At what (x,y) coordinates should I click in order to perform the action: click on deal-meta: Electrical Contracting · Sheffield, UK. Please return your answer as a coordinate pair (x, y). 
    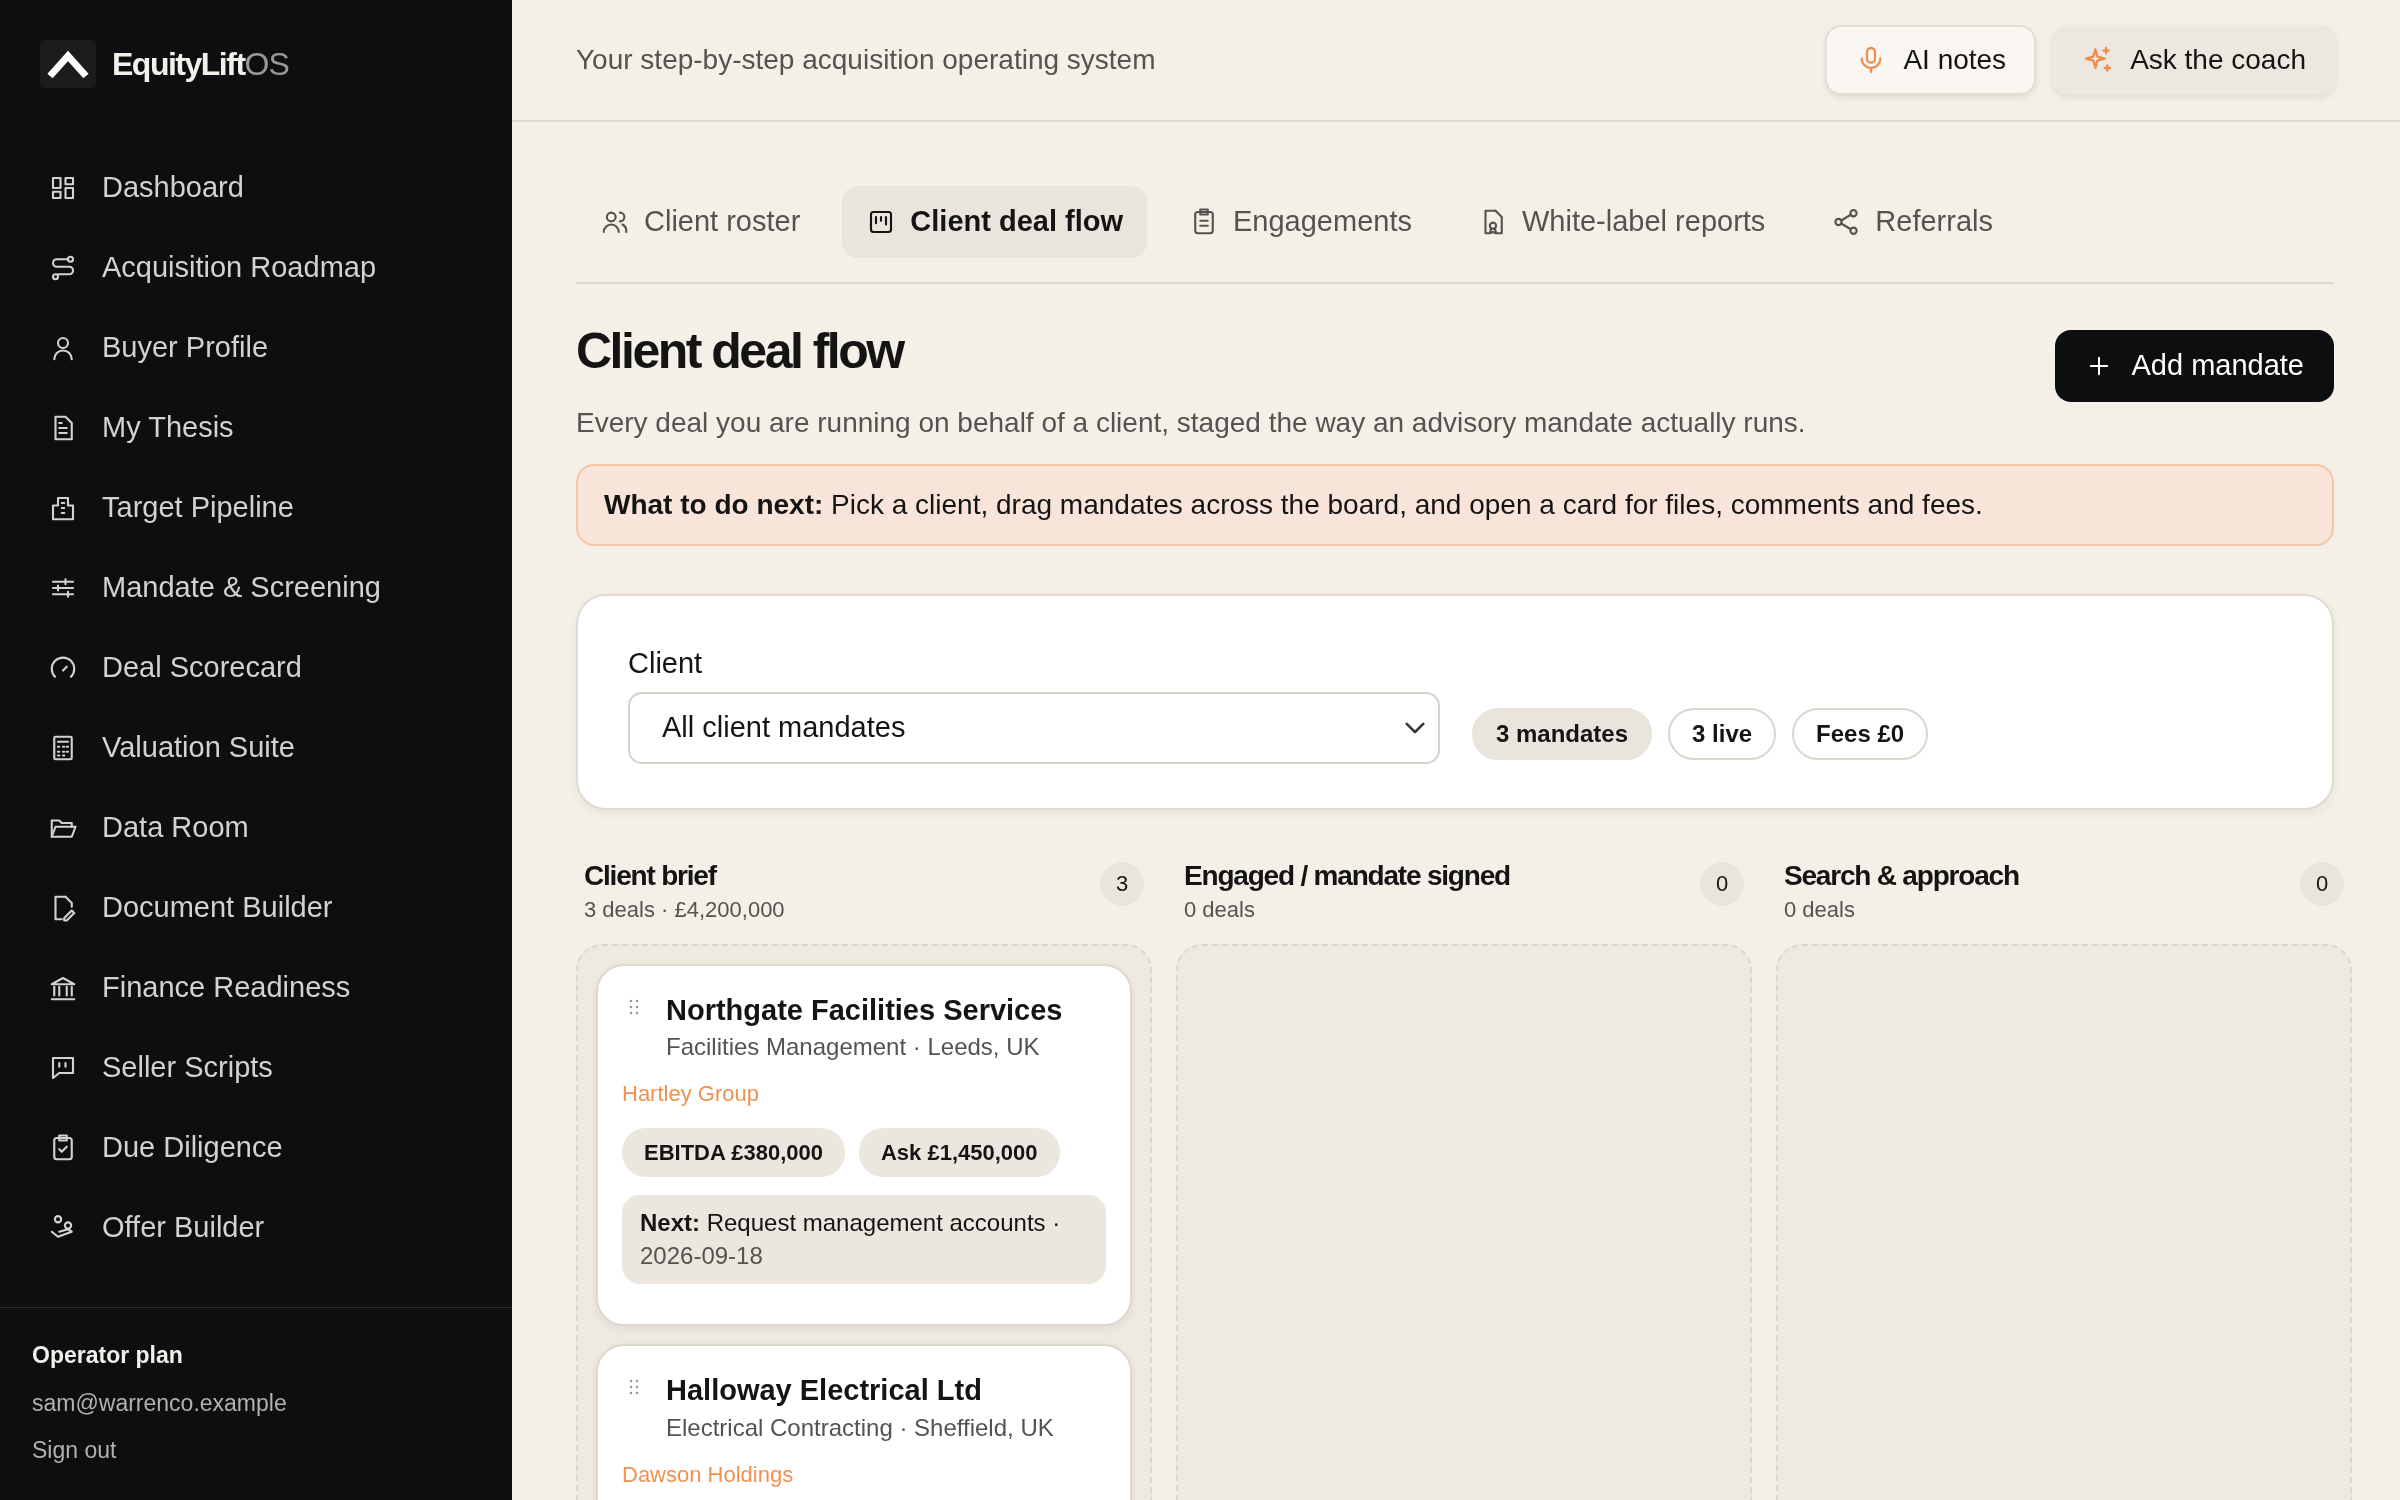
    Looking at the image, I should click on (860, 1427).